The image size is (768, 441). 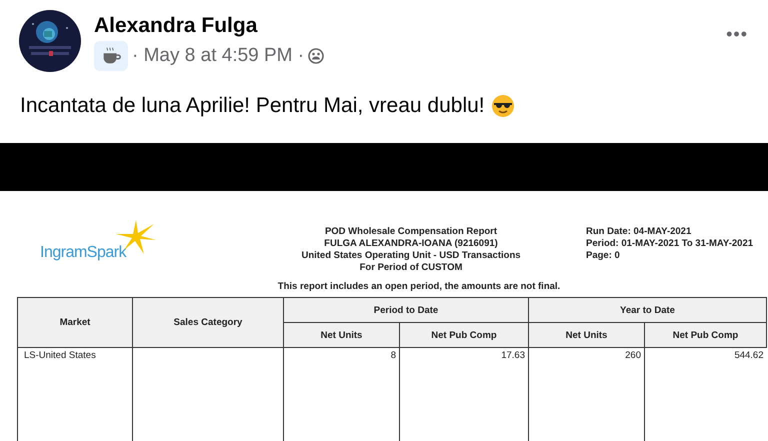 I want to click on more-options-button: •••, so click(x=737, y=34).